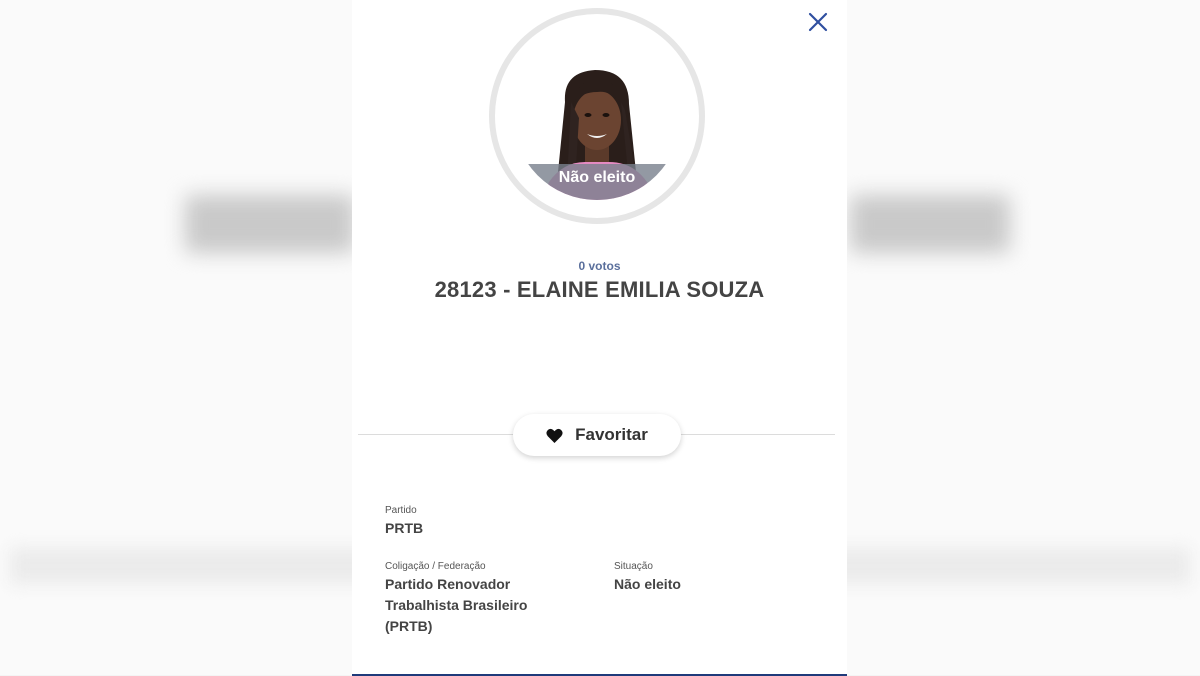 The width and height of the screenshot is (1200, 676). What do you see at coordinates (435, 566) in the screenshot?
I see `coligacao-label: Coligação / Federação` at bounding box center [435, 566].